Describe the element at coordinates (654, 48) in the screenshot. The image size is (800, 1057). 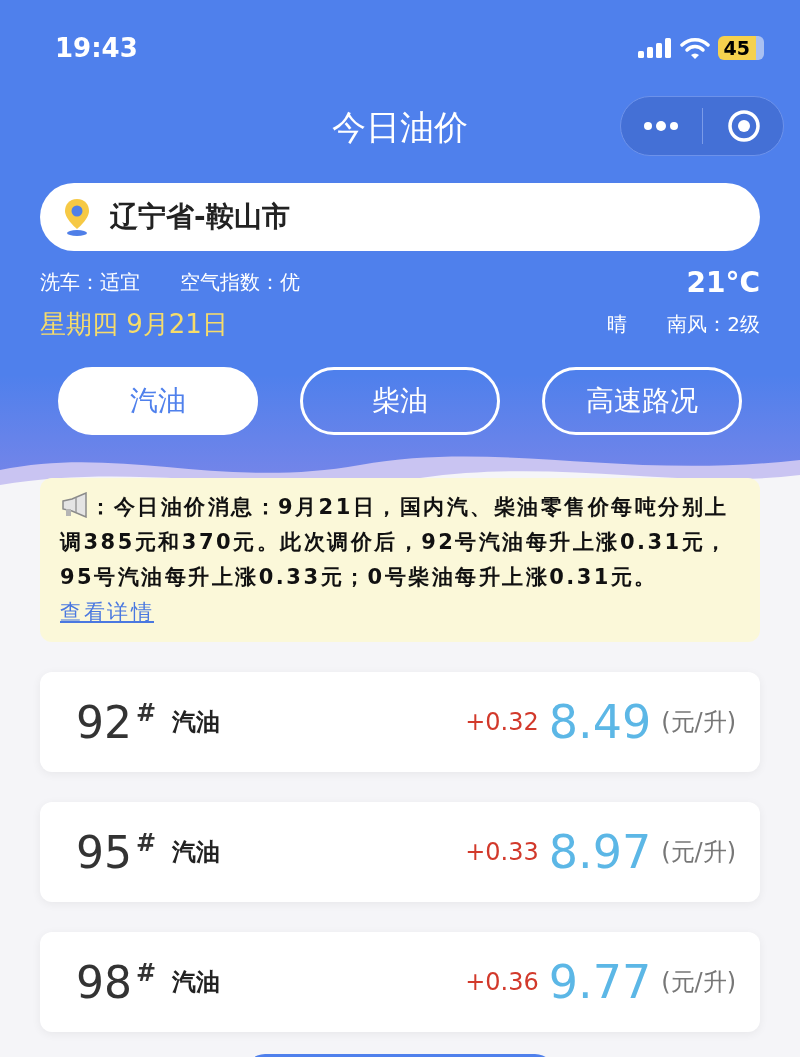
I see `signal-icon` at that location.